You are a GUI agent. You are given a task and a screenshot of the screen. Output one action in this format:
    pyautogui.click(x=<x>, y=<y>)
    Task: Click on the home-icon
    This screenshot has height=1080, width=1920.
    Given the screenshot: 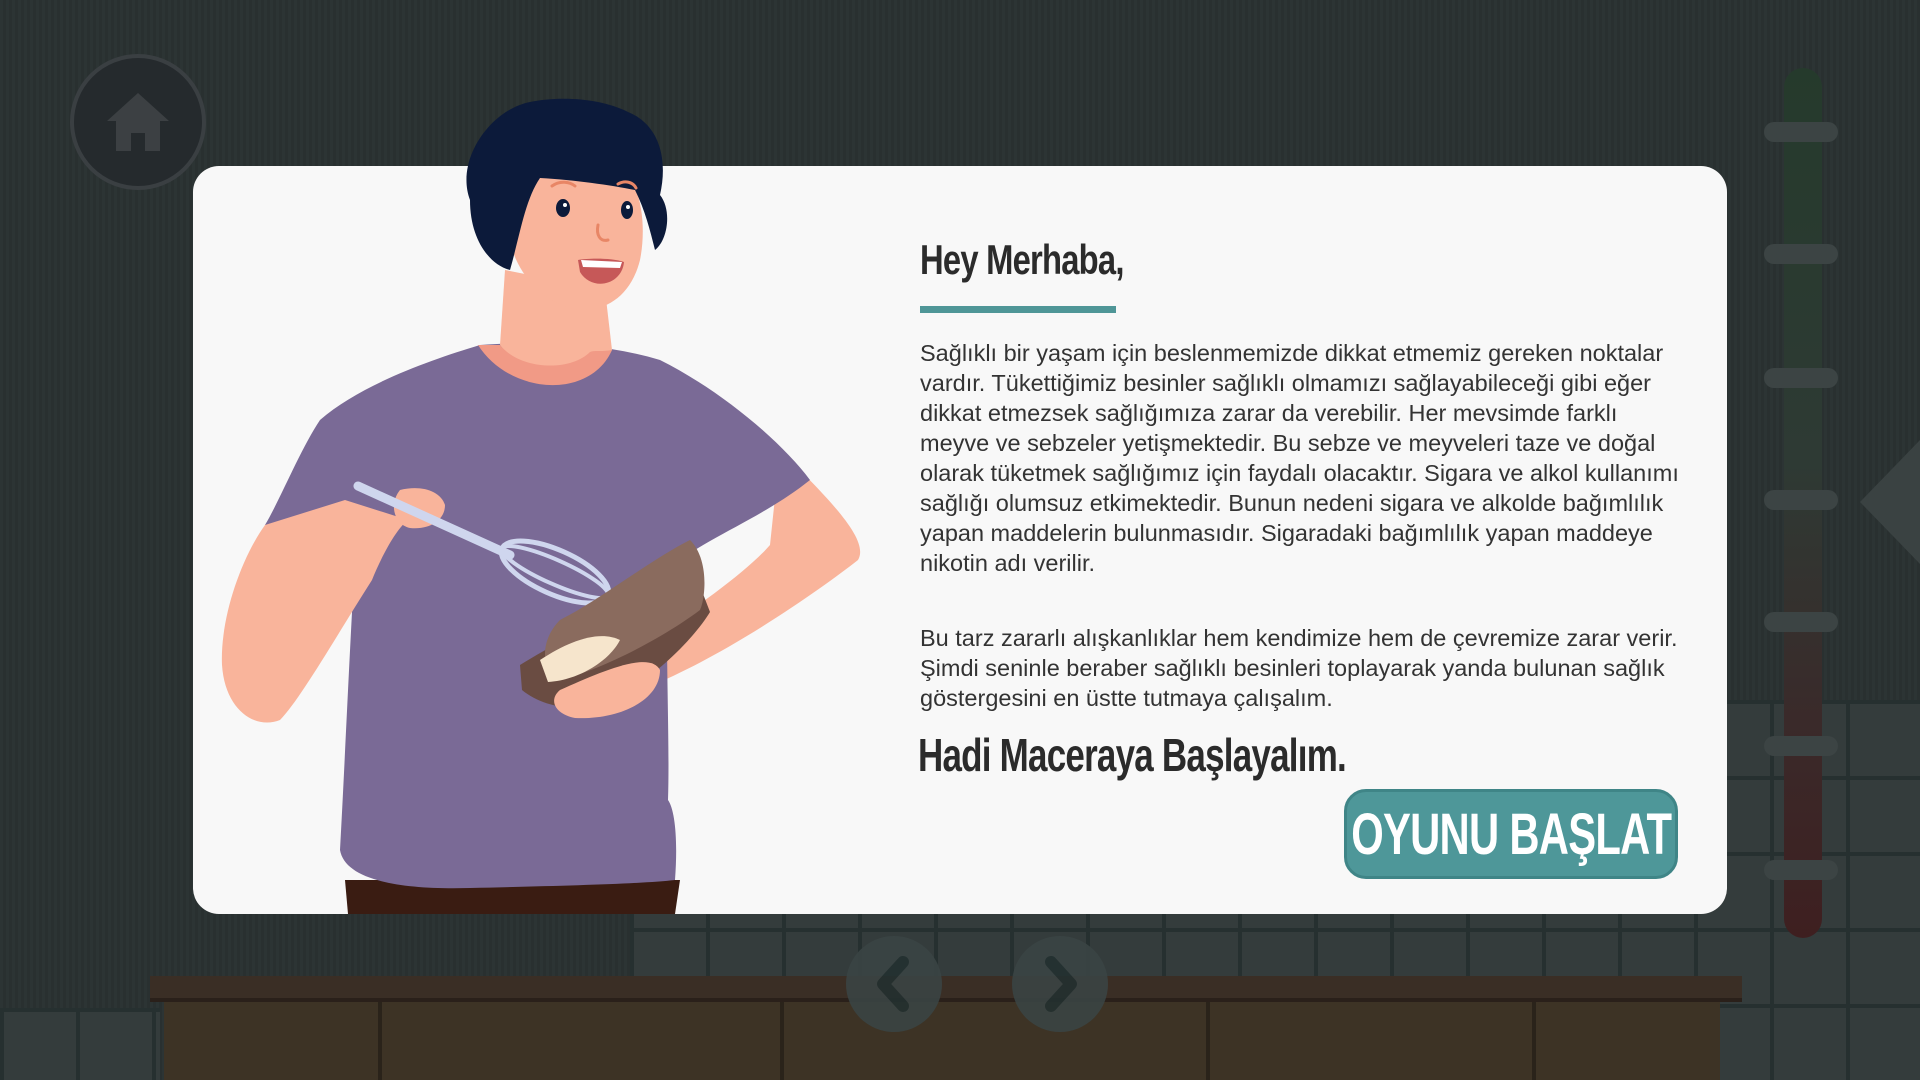 What is the action you would take?
    pyautogui.click(x=138, y=122)
    